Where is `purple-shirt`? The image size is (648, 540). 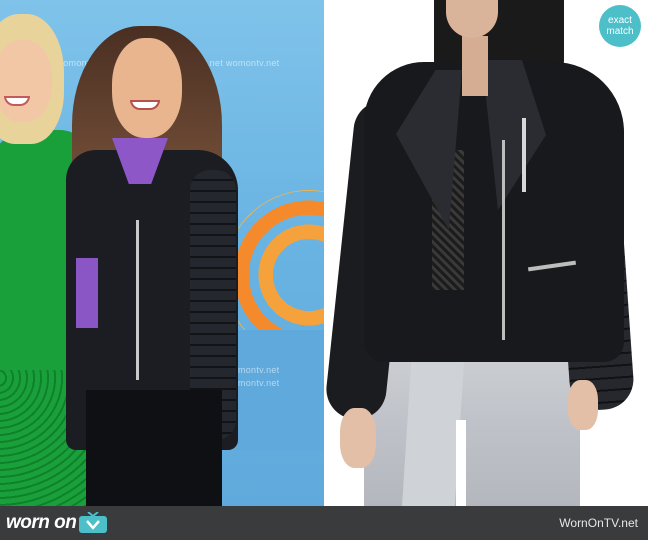 purple-shirt is located at coordinates (87, 293).